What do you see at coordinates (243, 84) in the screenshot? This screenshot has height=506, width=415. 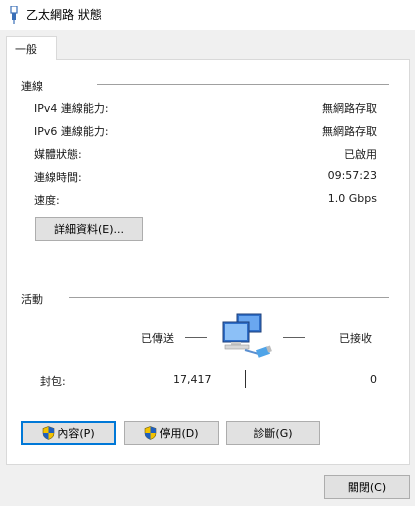 I see `connection-divider` at bounding box center [243, 84].